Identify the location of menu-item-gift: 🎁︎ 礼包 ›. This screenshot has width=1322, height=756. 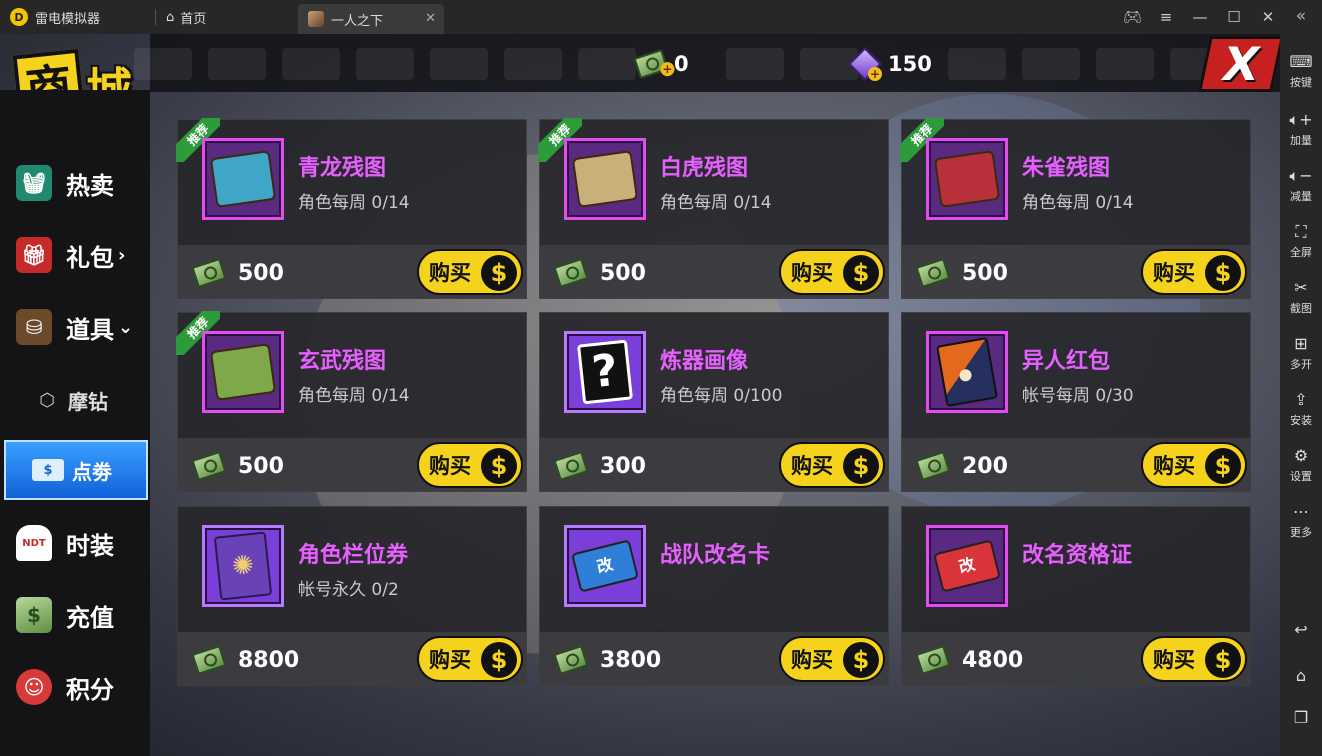
(75, 255).